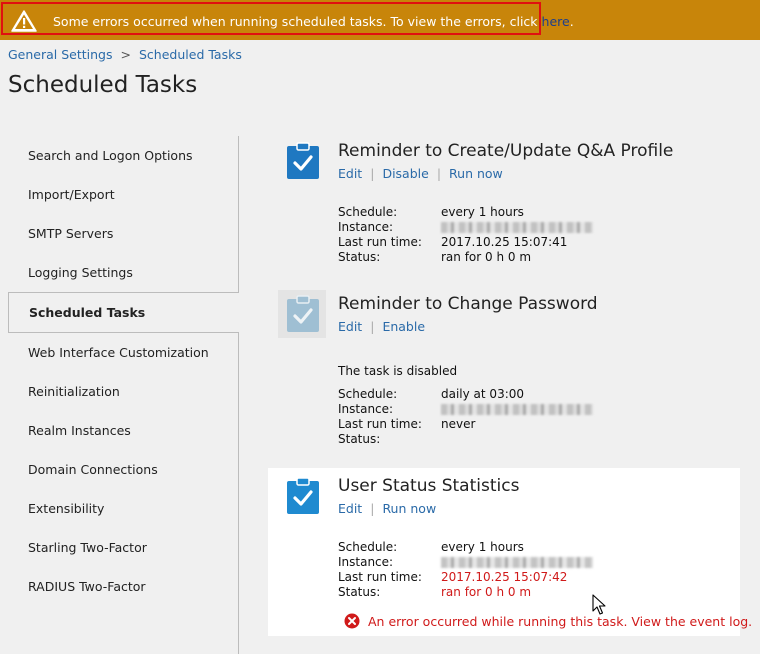 Image resolution: width=760 pixels, height=654 pixels. I want to click on sidebar-item-import-export: Import/Export, so click(123, 194).